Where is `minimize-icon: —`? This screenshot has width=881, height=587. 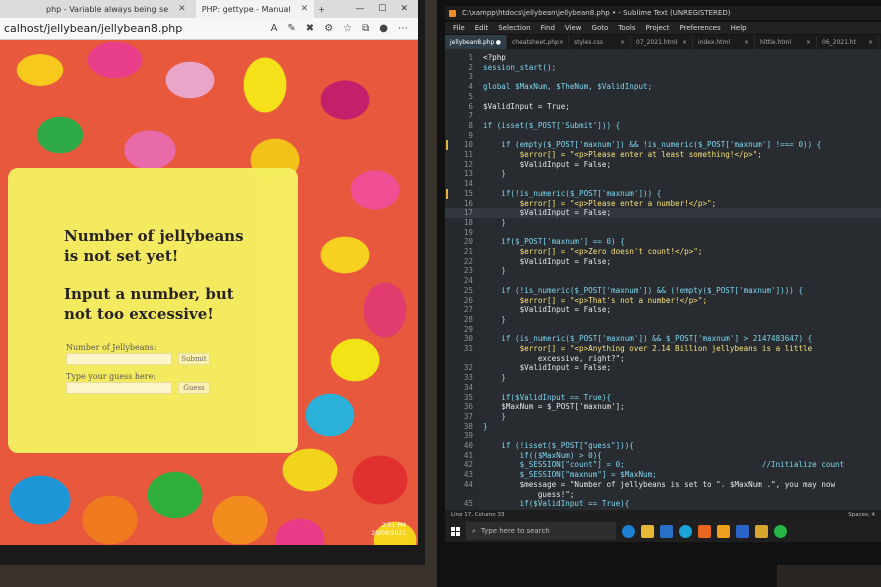
minimize-icon: — is located at coordinates (359, 9).